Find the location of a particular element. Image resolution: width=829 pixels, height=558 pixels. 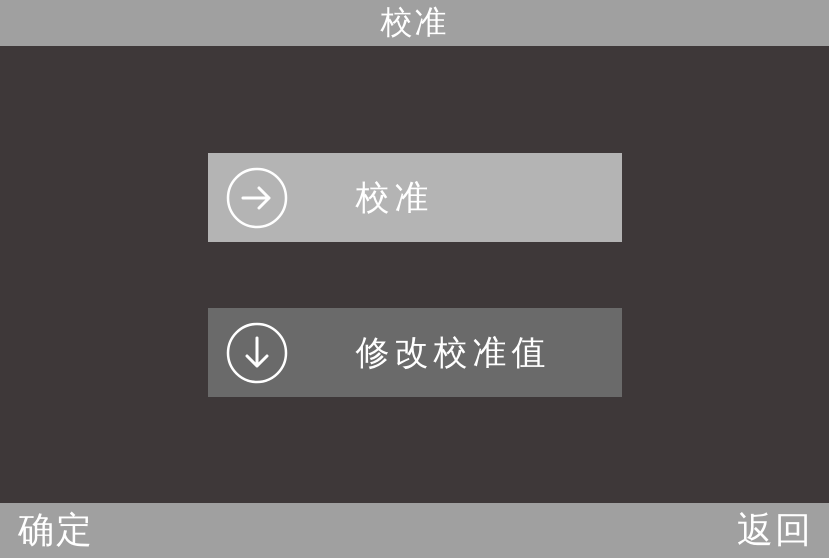

screen-title: 校准 is located at coordinates (414, 22).